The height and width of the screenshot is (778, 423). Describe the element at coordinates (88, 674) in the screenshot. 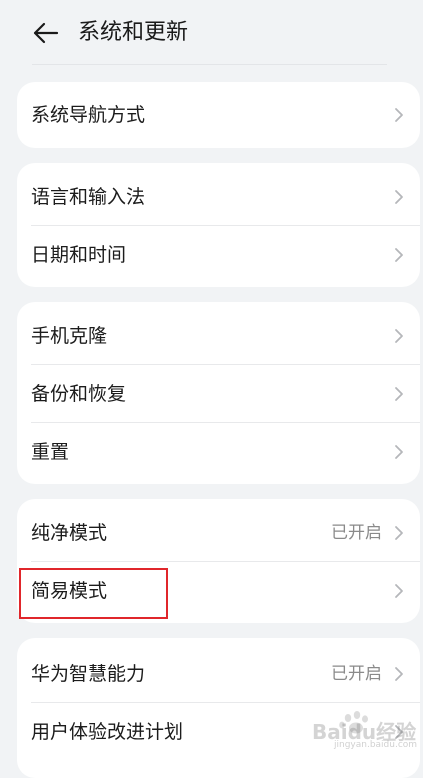

I see `settings-item-label: 华为智慧能力` at that location.